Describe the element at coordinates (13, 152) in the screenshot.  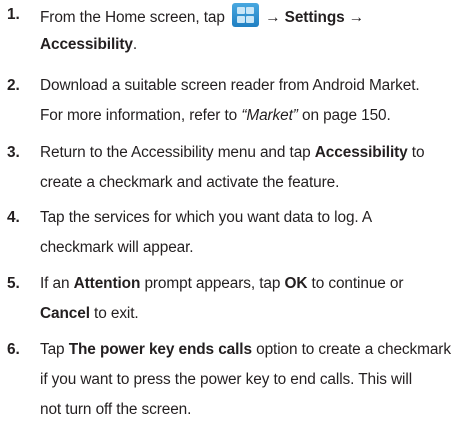
I see `step-number: 3.` at that location.